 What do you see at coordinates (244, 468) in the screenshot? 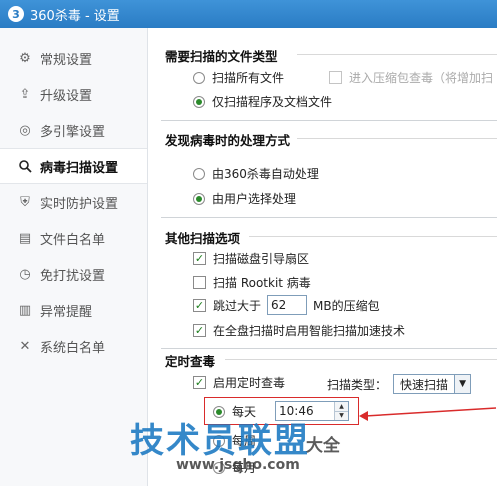
I see `radio-label: 每月` at bounding box center [244, 468].